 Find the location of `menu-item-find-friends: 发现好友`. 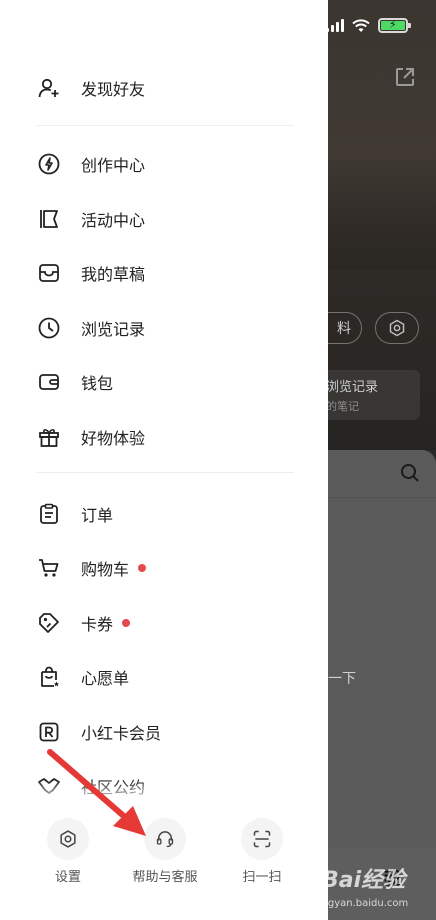

menu-item-find-friends: 发现好友 is located at coordinates (90, 88).